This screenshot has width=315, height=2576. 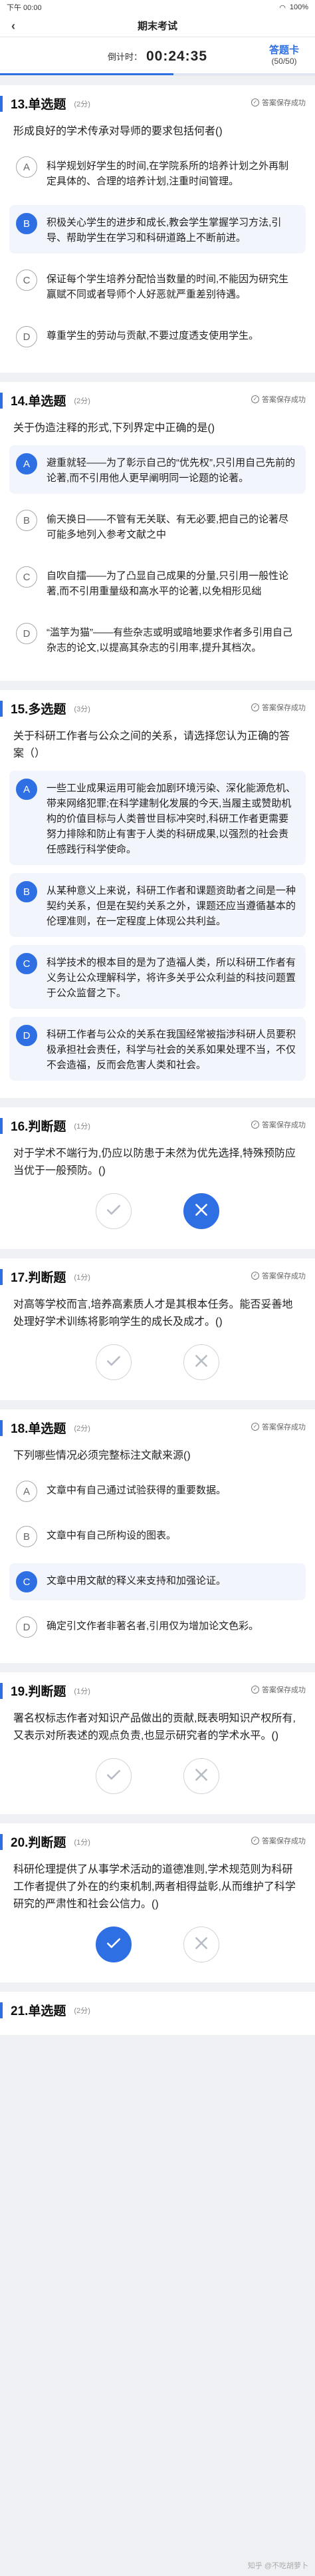 I want to click on battery-level: 100%, so click(x=298, y=7).